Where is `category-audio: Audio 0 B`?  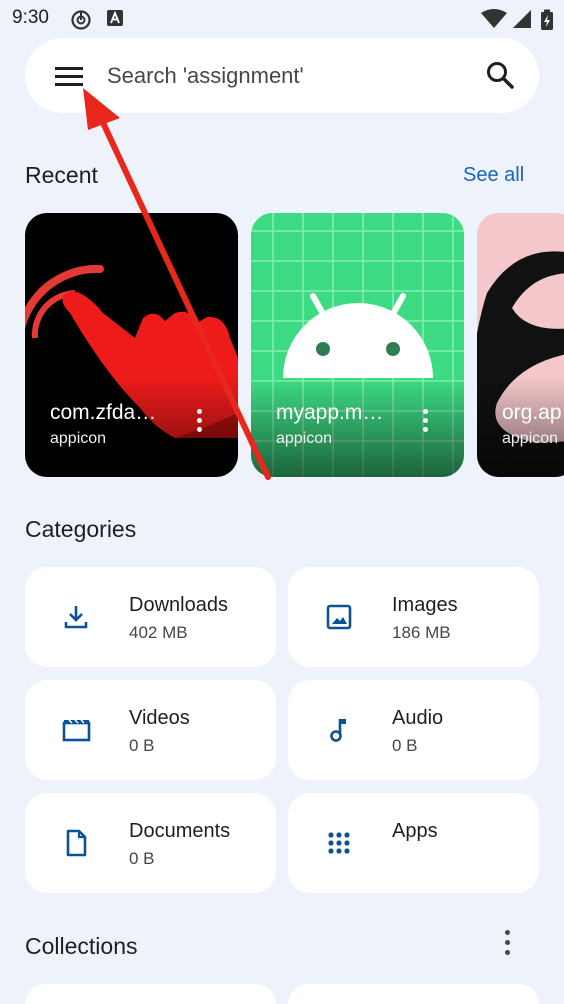 category-audio: Audio 0 B is located at coordinates (413, 730).